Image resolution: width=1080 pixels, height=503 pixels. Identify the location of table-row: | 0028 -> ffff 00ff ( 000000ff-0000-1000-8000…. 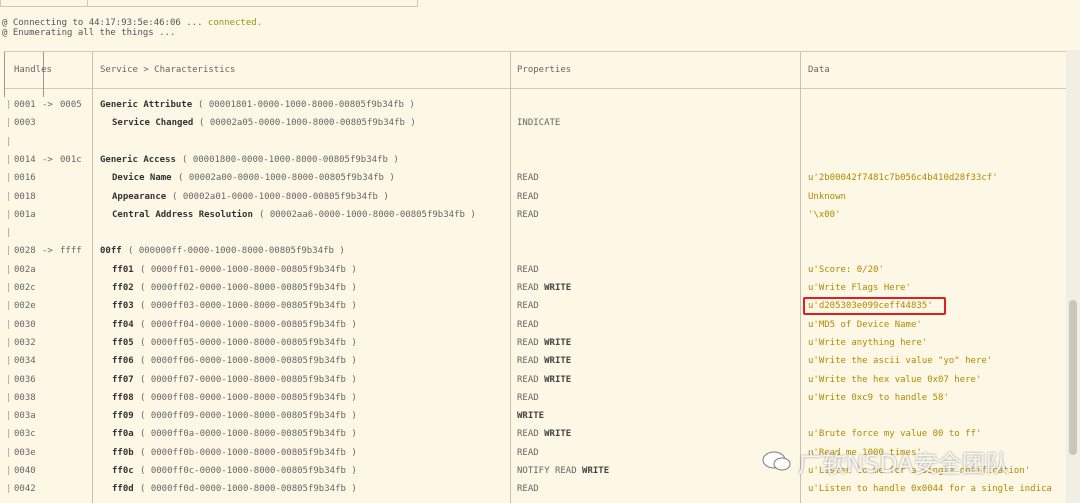
(533, 251).